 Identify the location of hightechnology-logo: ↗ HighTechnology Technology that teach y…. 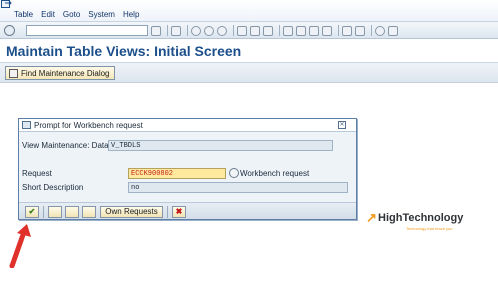
(421, 222).